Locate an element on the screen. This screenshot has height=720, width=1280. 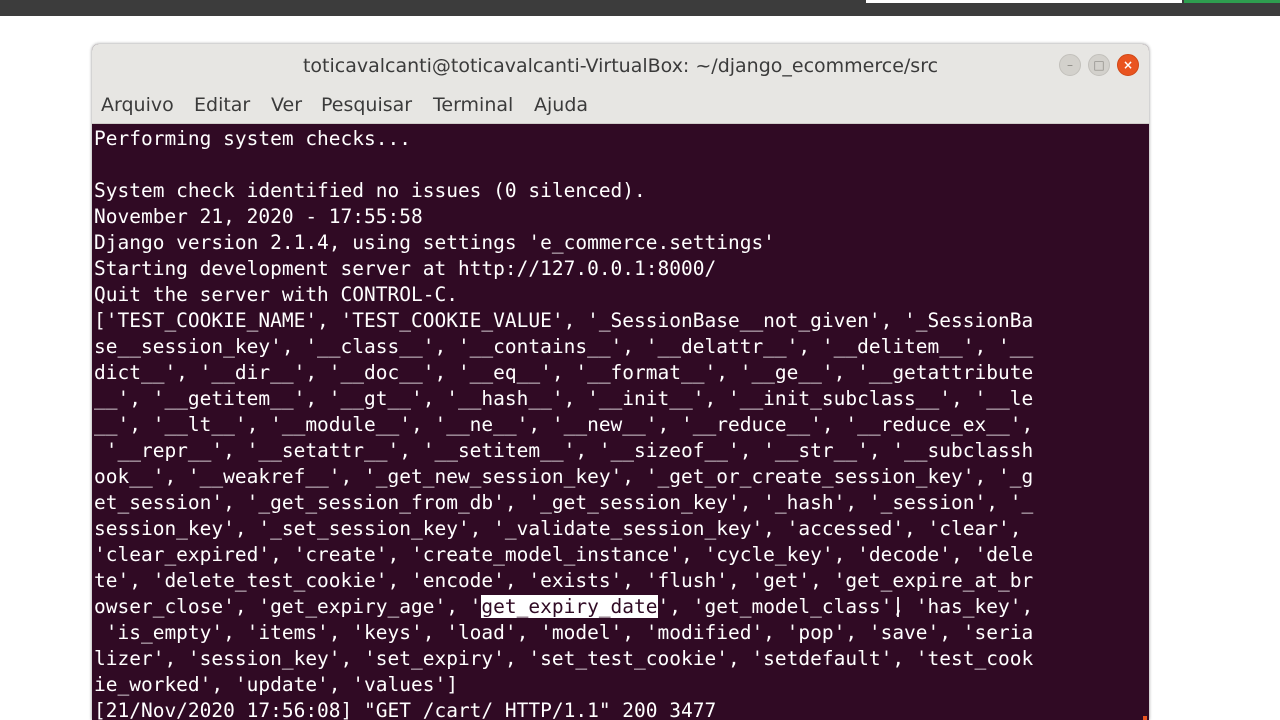
menu-item-terminal: Terminal is located at coordinates (473, 105).